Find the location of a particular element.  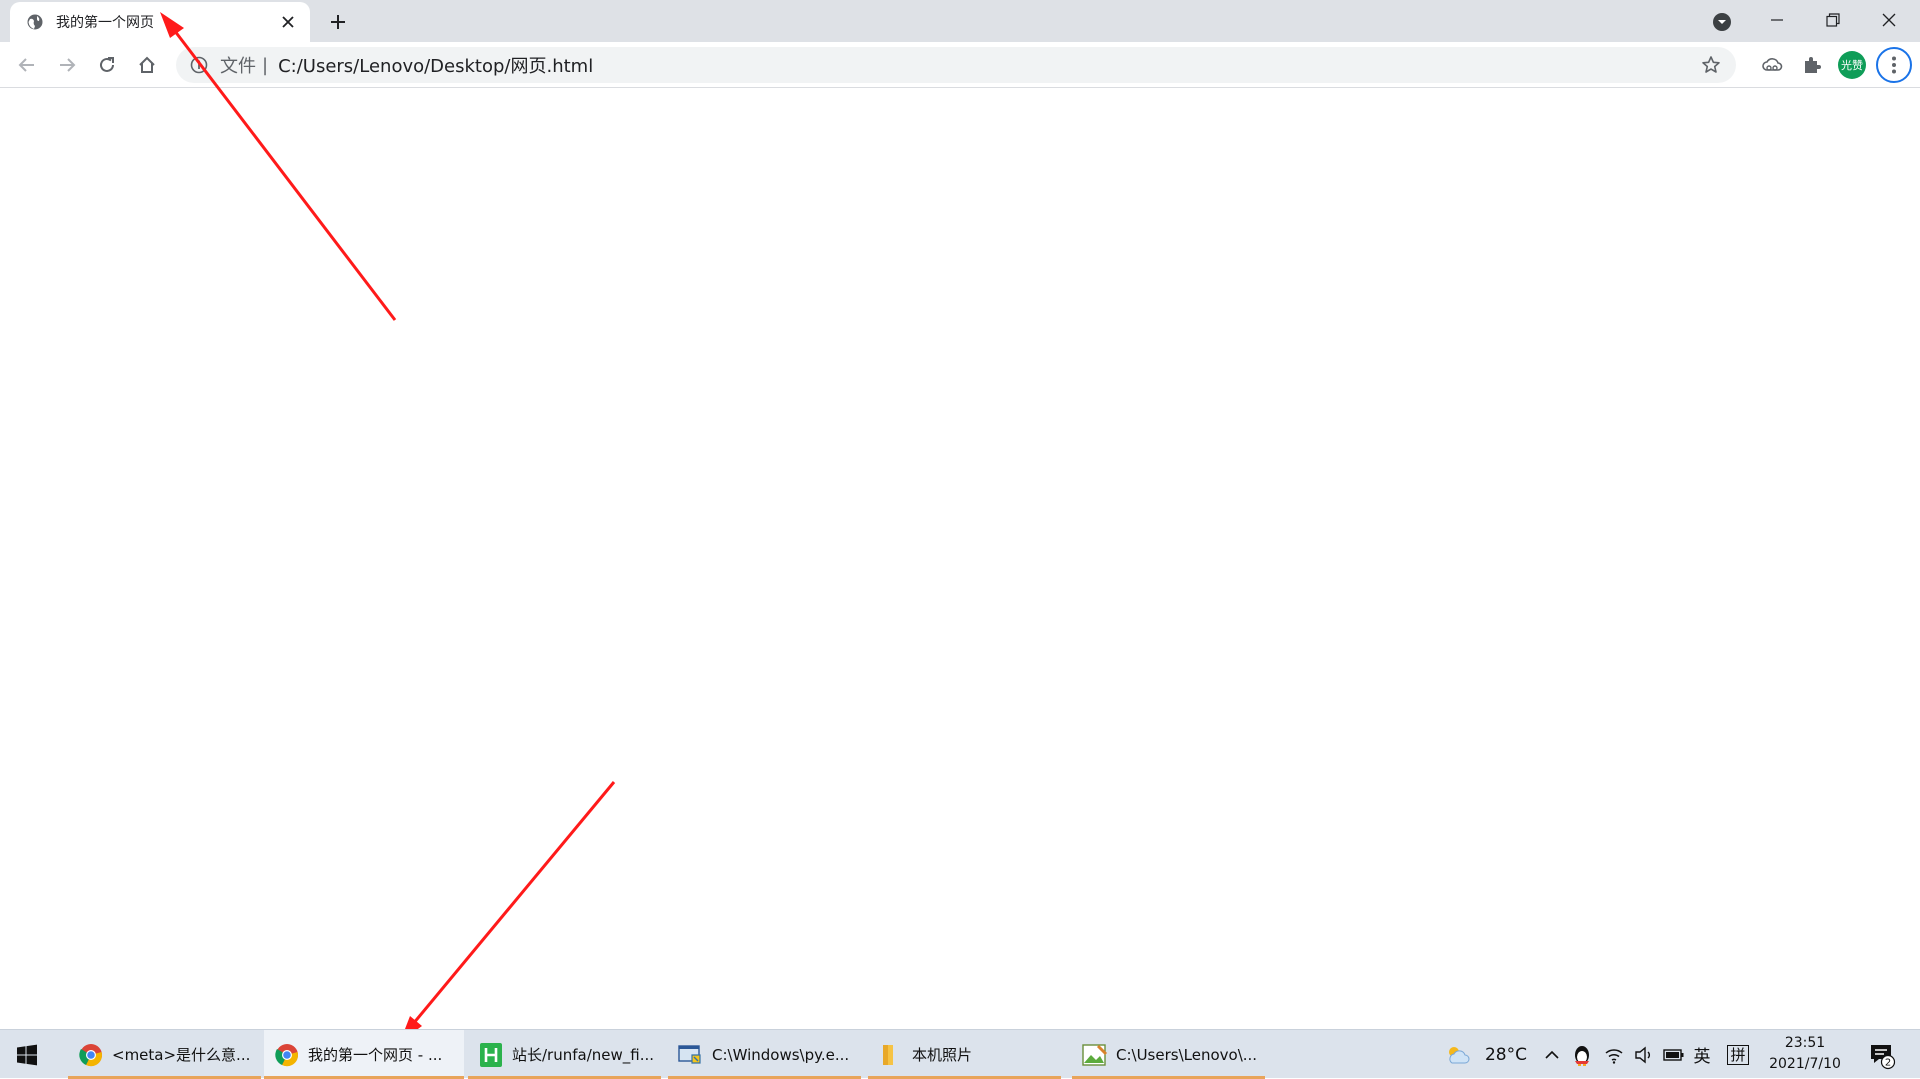

restore-button is located at coordinates (1833, 20).